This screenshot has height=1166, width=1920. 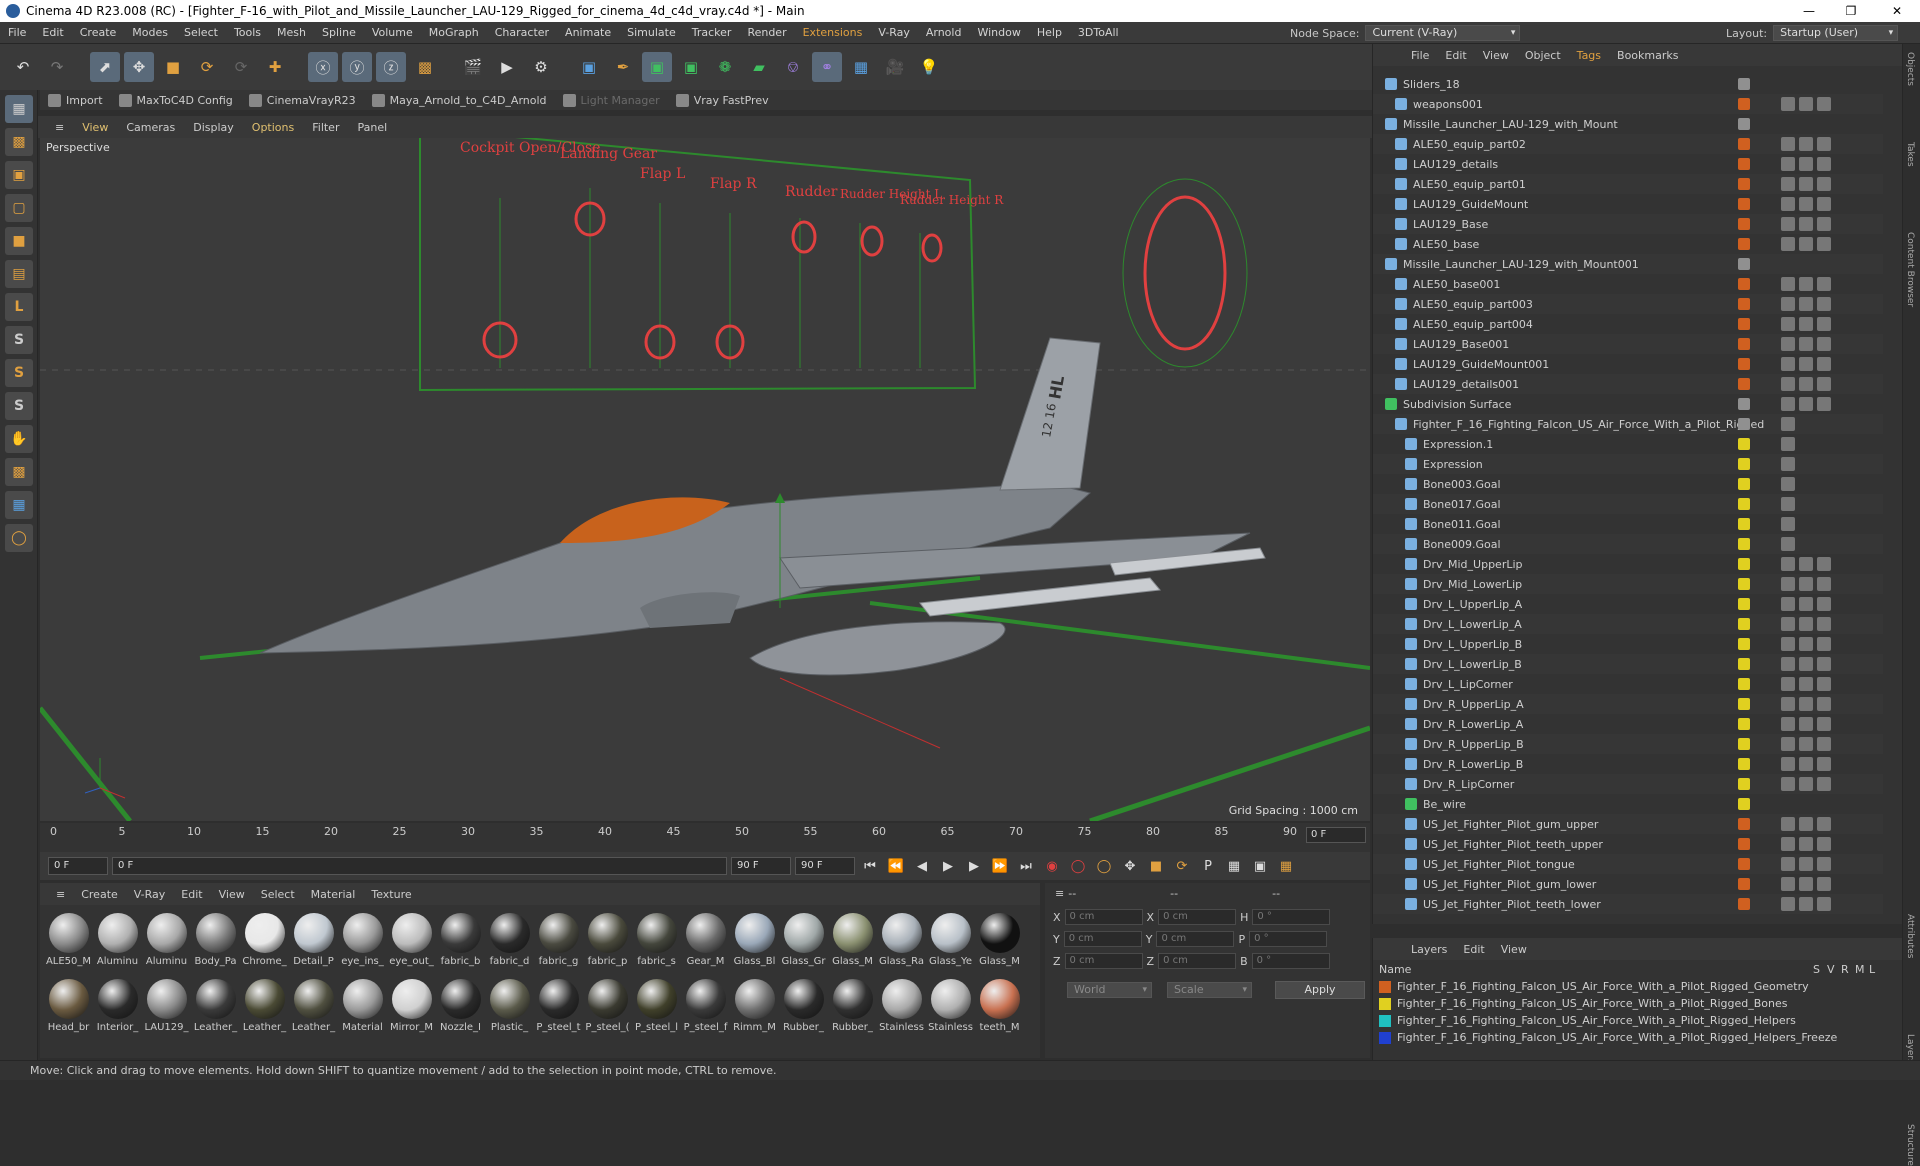 What do you see at coordinates (656, 944) in the screenshot?
I see `material-swatch: fabric_s` at bounding box center [656, 944].